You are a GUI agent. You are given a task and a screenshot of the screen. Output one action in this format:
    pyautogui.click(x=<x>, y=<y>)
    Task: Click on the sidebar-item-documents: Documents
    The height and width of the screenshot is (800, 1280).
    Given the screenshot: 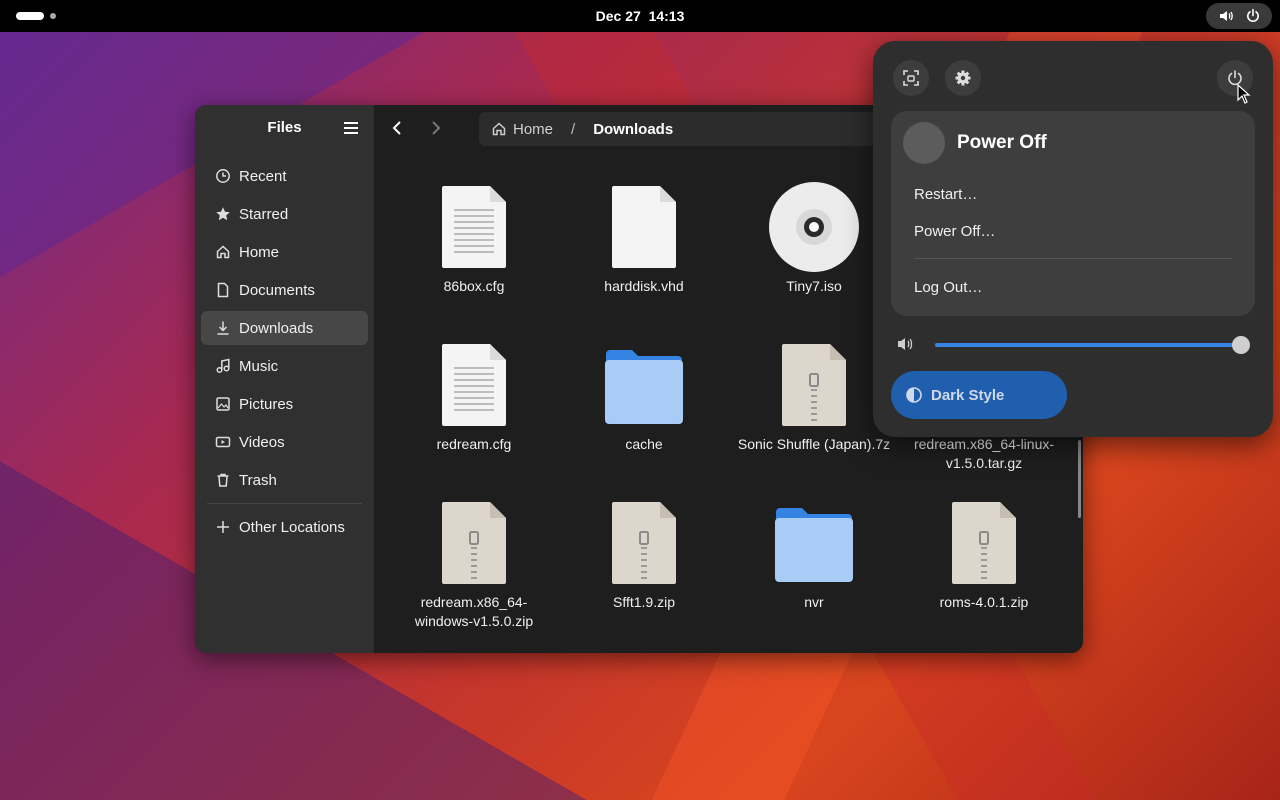 What is the action you would take?
    pyautogui.click(x=284, y=290)
    